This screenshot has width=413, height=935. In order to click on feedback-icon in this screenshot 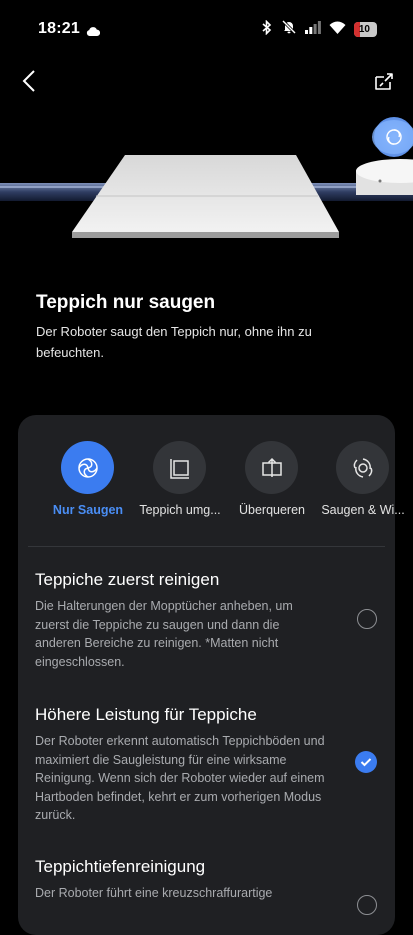, I will do `click(384, 81)`.